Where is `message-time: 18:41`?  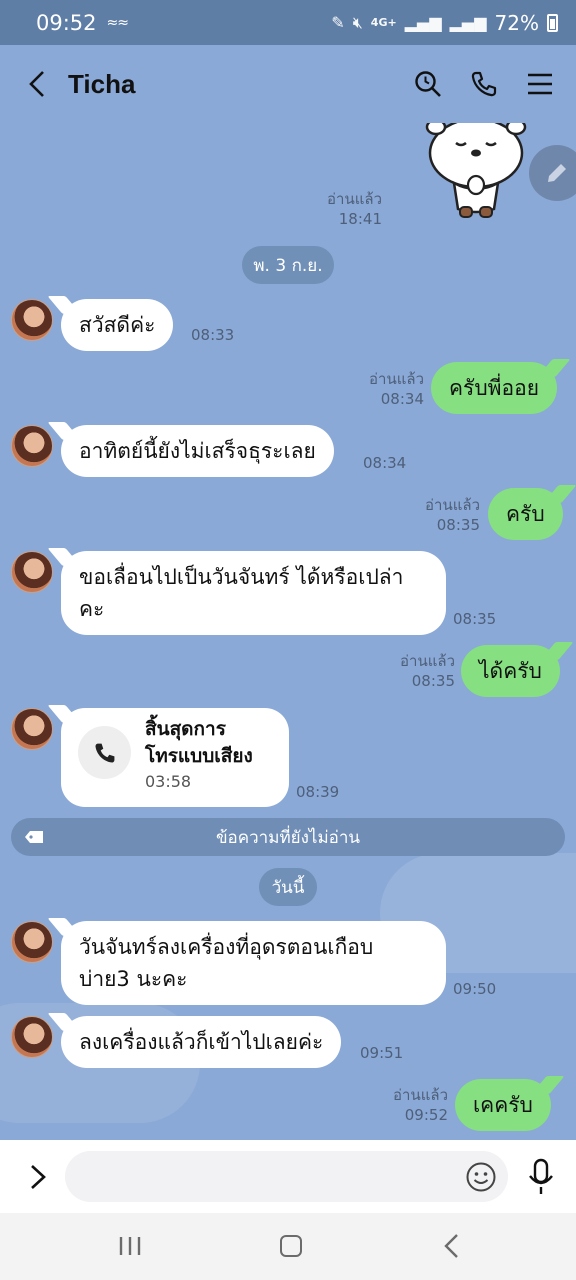
message-time: 18:41 is located at coordinates (360, 219).